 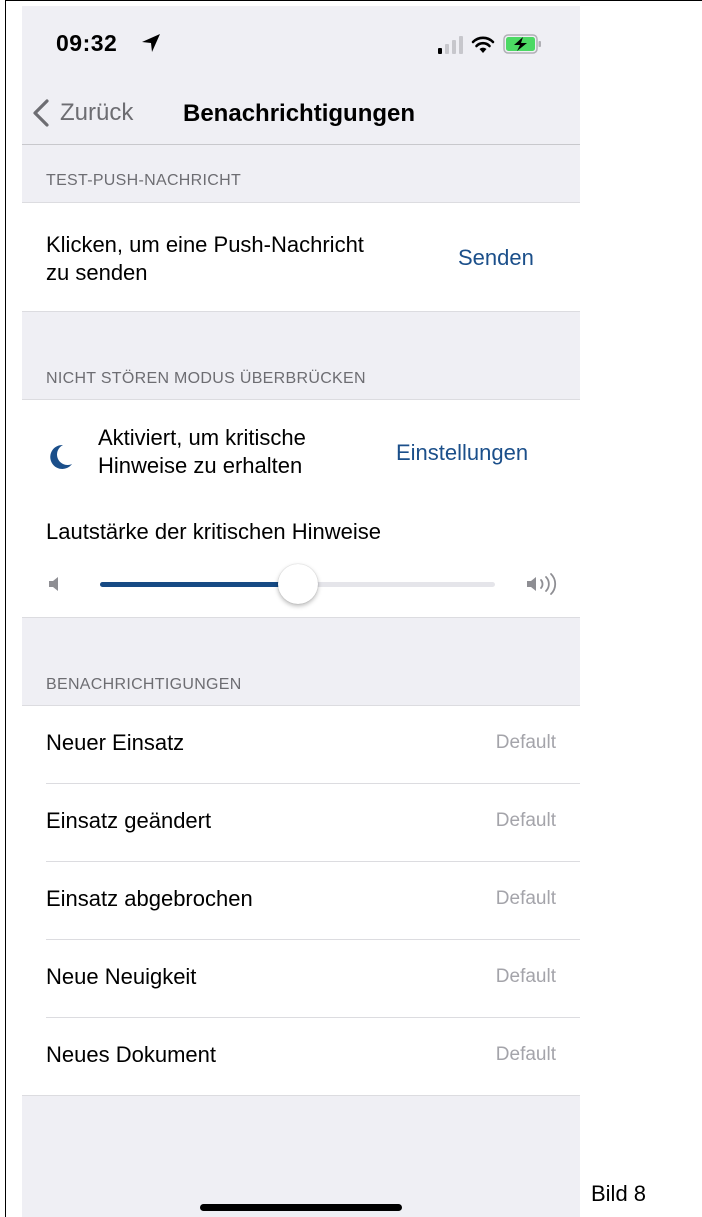 I want to click on section-header-test-push: TEST-PUSH-NACHRICHT, so click(x=144, y=180).